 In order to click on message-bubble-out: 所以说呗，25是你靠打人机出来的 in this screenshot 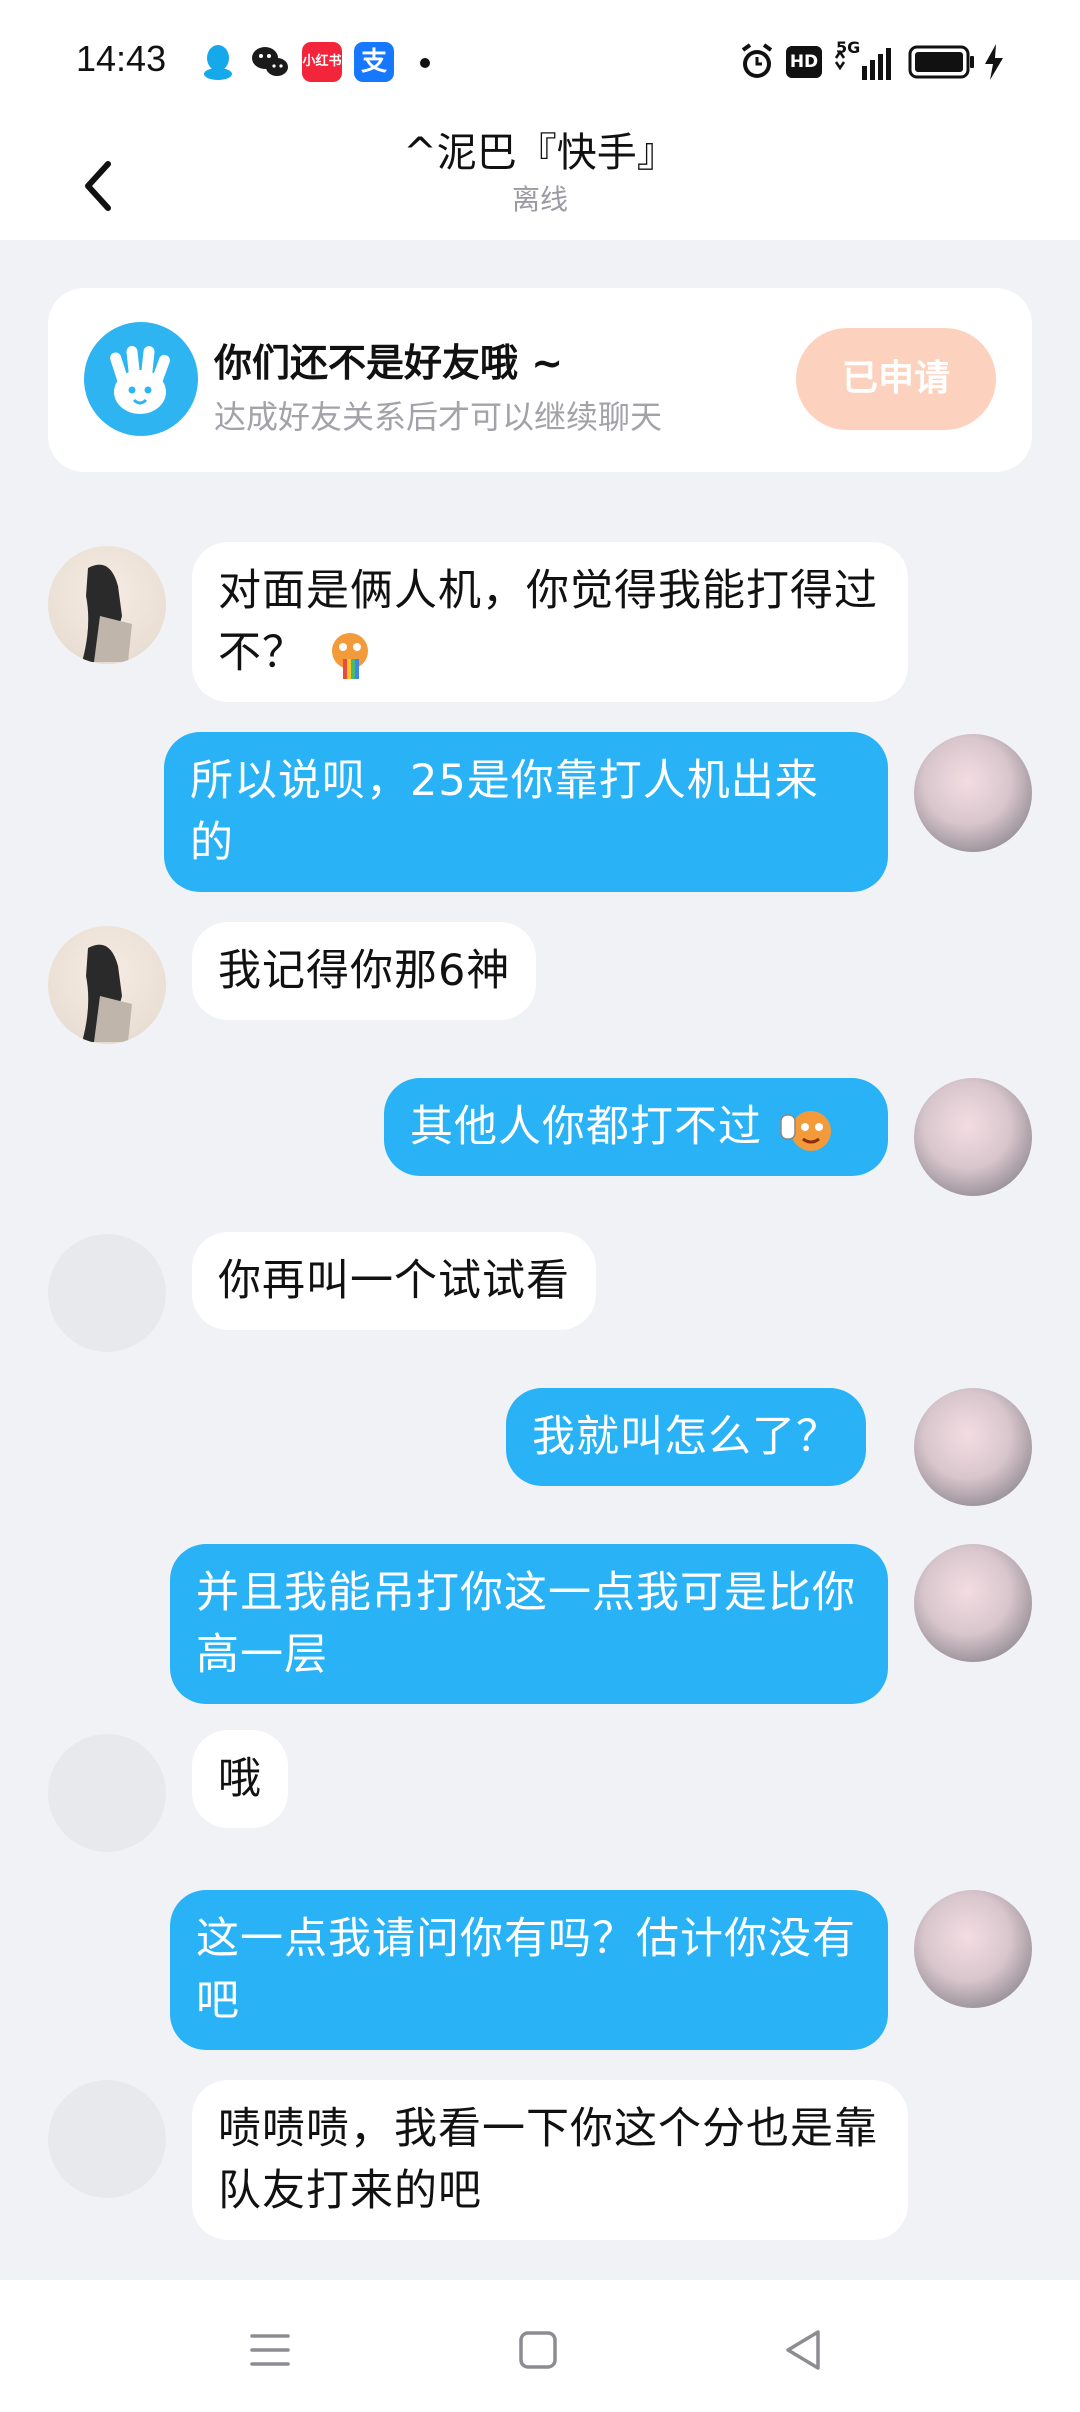, I will do `click(526, 812)`.